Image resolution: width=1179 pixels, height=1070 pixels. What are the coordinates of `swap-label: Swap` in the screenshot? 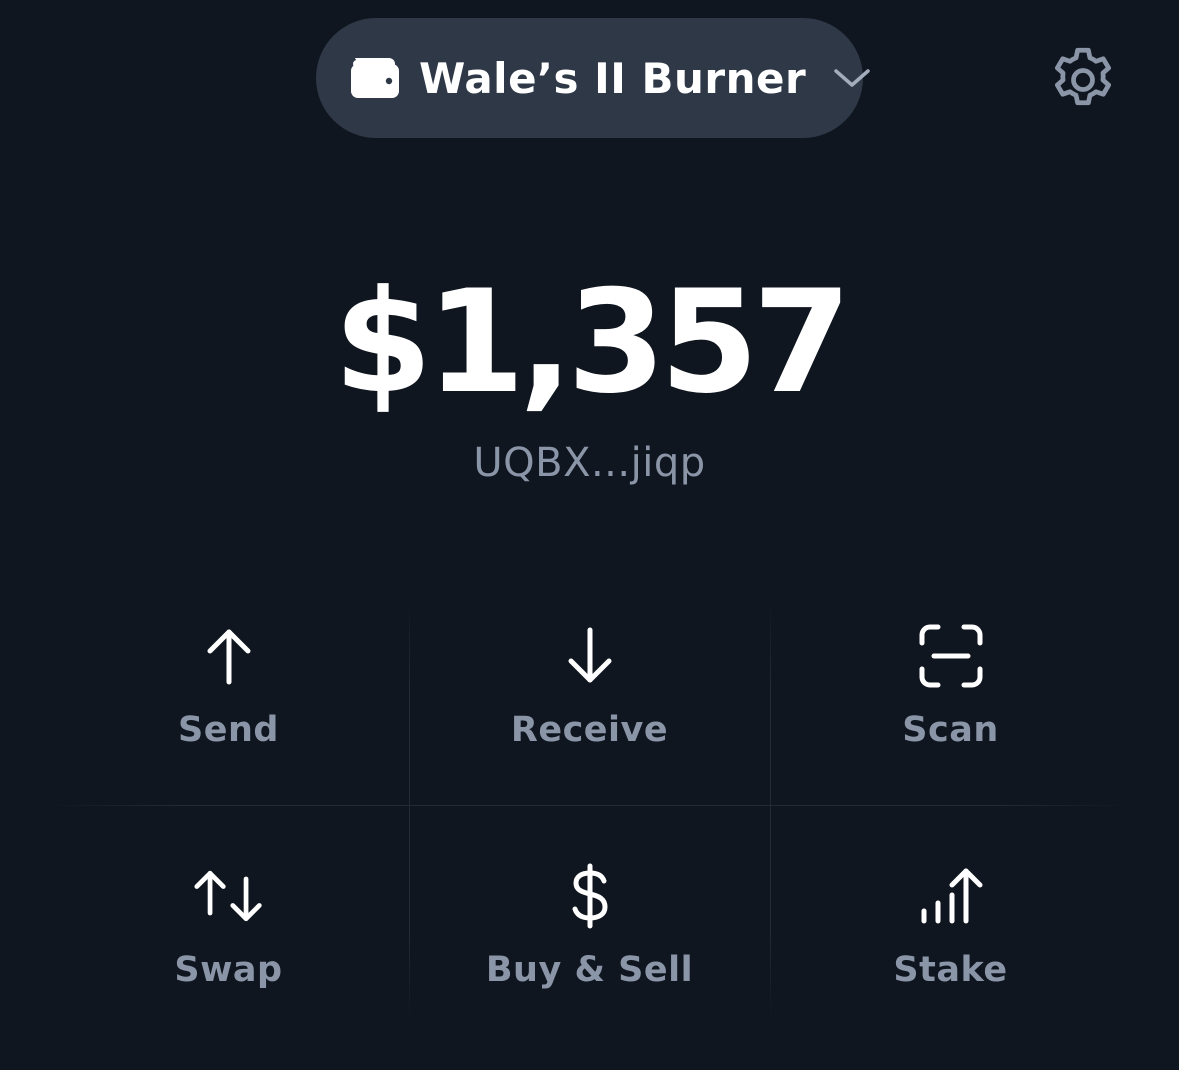 It's located at (228, 970).